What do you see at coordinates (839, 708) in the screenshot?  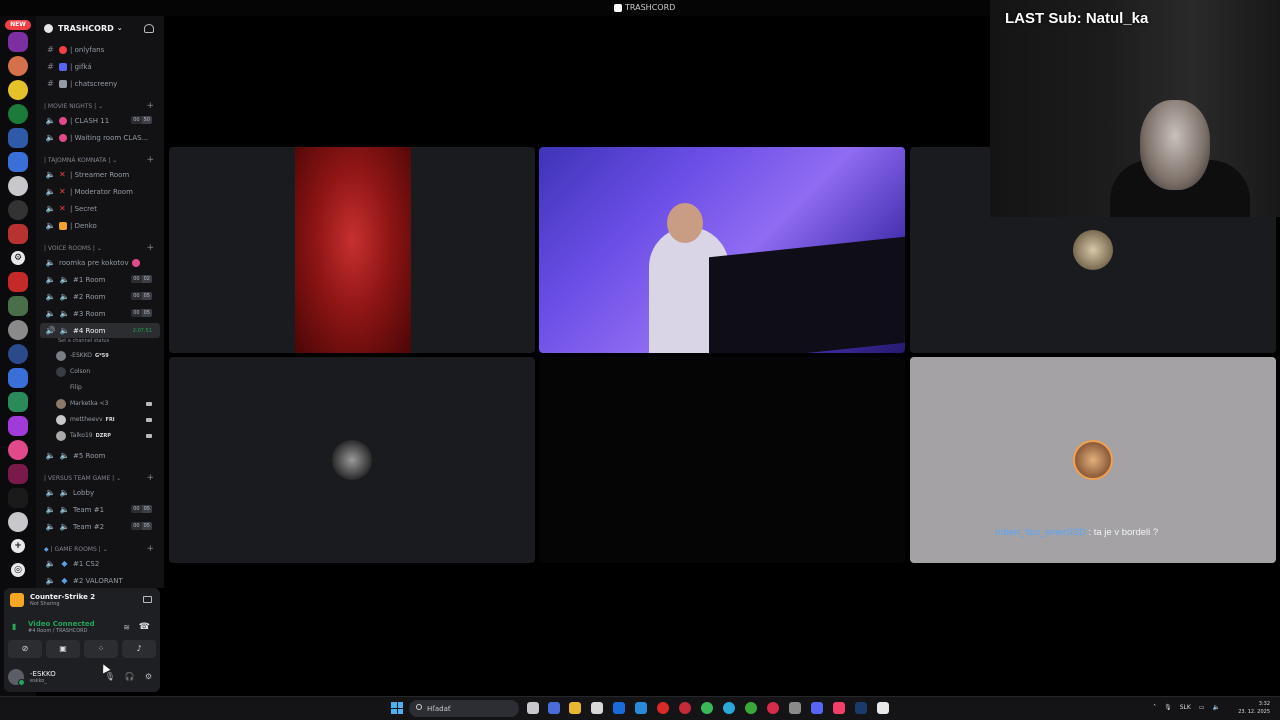 I see `music-icon` at bounding box center [839, 708].